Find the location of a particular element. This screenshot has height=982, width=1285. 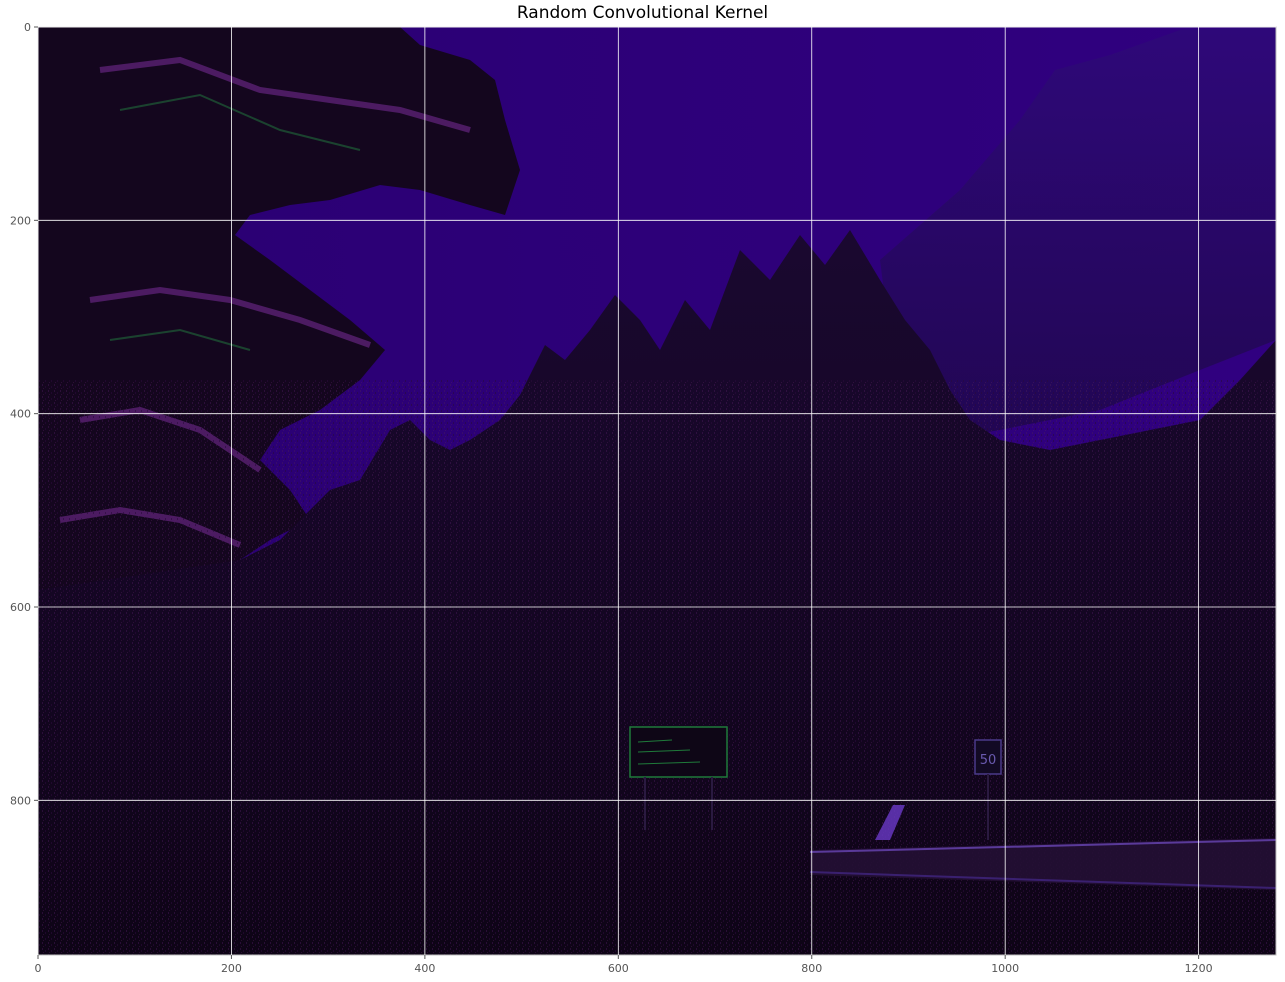

x-tick-label: 1200 is located at coordinates (1199, 968).